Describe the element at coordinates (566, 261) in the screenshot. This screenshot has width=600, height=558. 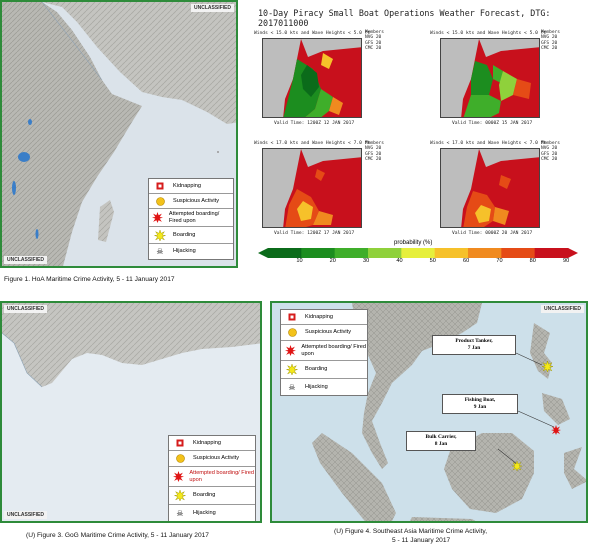
I see `colorbar-tick-label: 90` at that location.